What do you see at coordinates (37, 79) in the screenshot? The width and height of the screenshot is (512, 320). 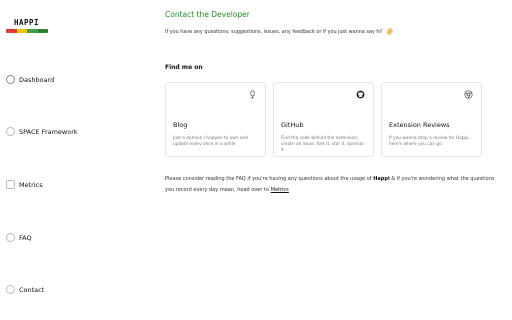 I see `sidebar-item-label: Dashboard` at bounding box center [37, 79].